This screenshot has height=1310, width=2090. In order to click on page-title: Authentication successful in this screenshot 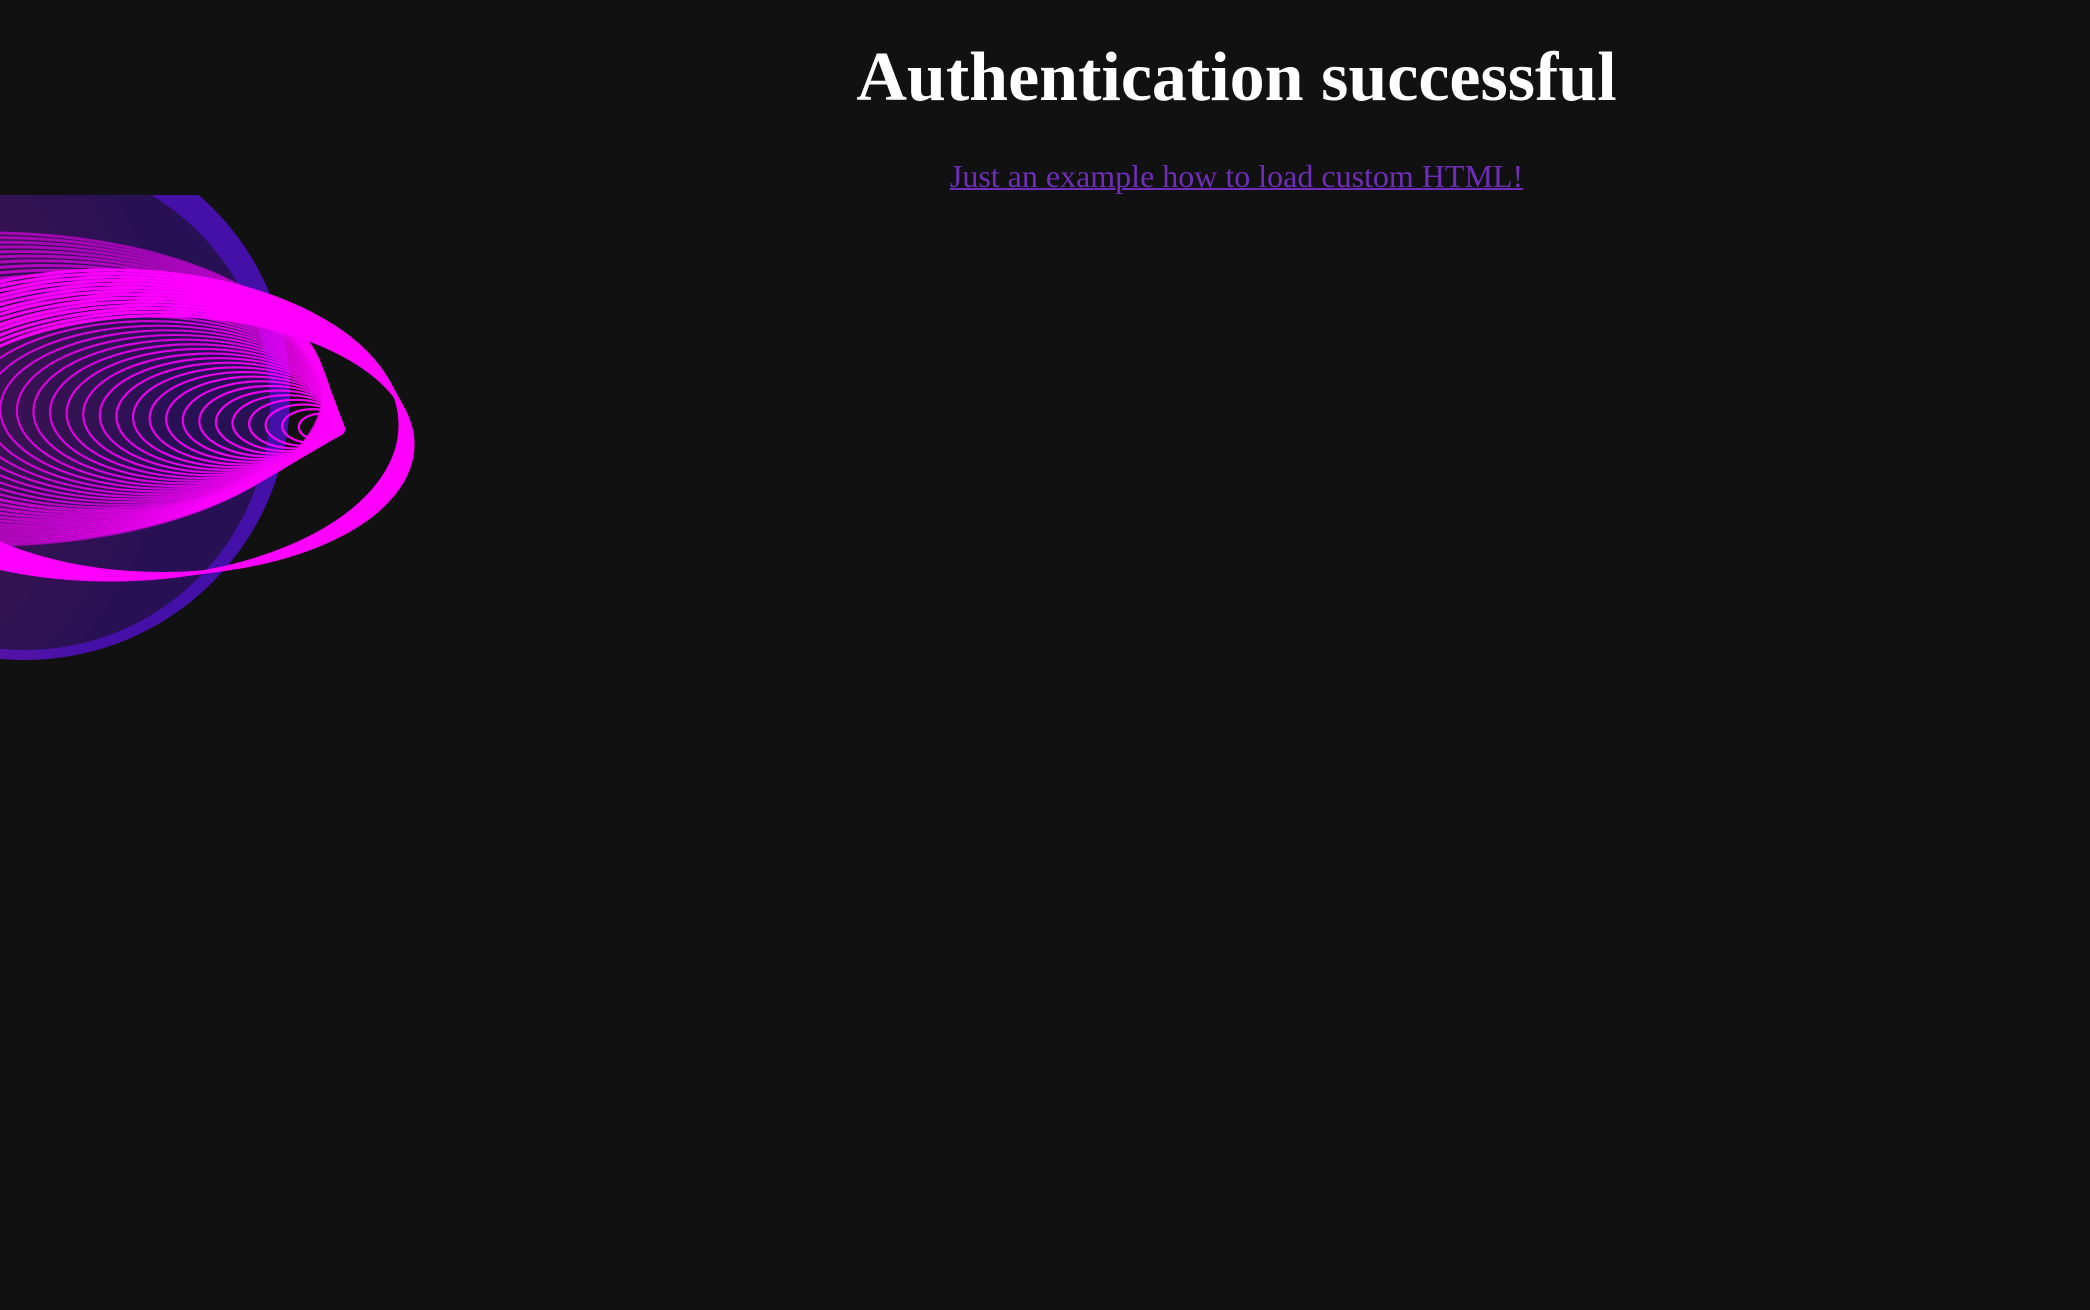, I will do `click(1236, 77)`.